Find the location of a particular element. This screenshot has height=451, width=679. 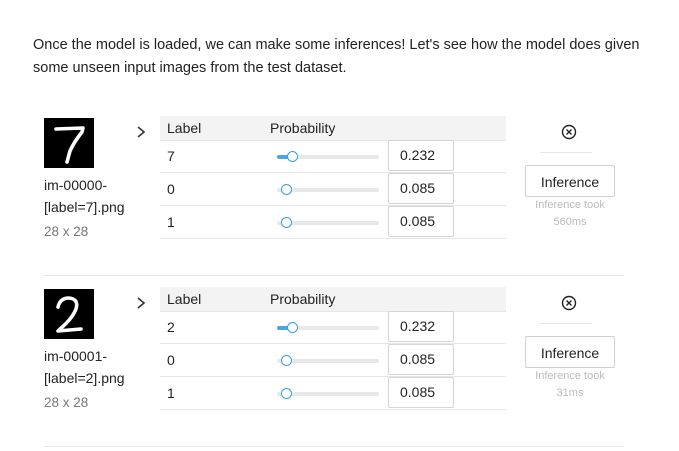

prediction-label: 2 is located at coordinates (171, 327).